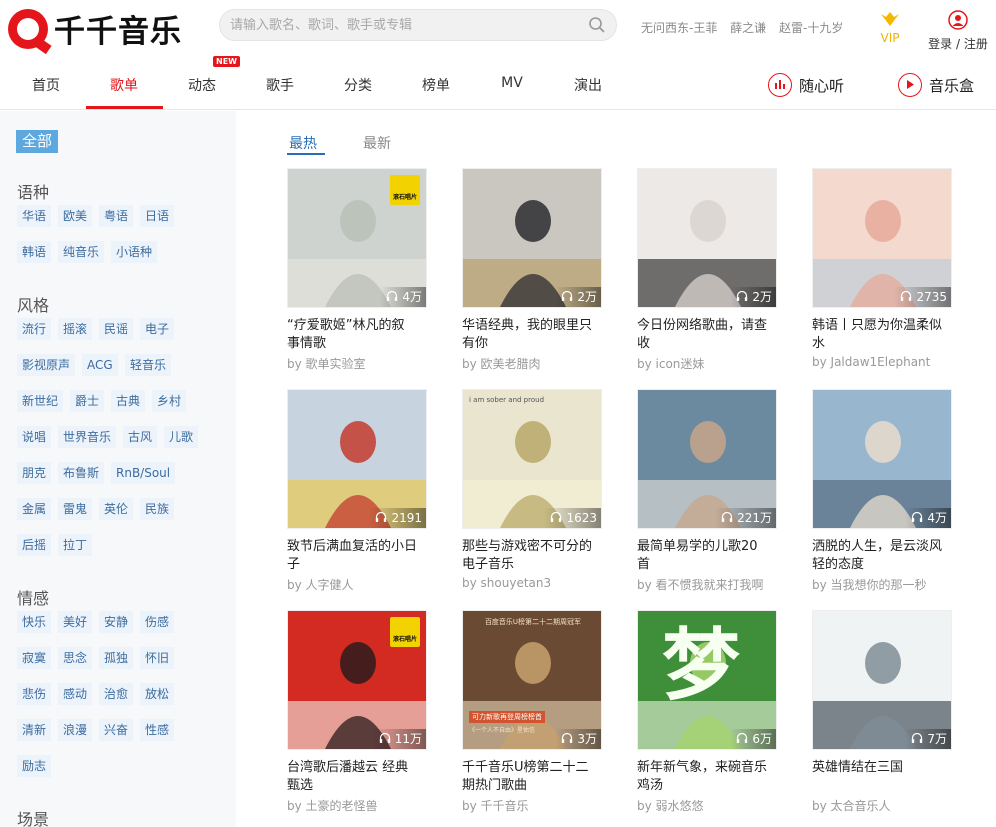 The image size is (996, 827). I want to click on playlist-cover: 百度音乐U榜第二十二期周冠军 可力新歌再登周榜榜首 《一个人不自由》星佑信 3万, so click(532, 680).